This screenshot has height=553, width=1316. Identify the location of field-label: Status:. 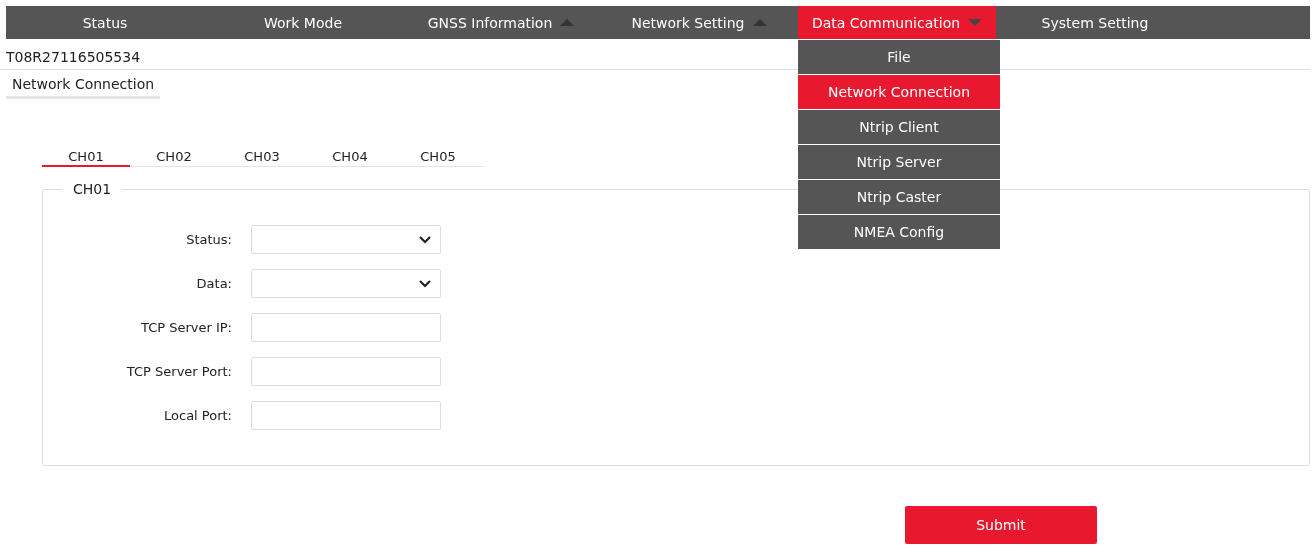
(208, 239).